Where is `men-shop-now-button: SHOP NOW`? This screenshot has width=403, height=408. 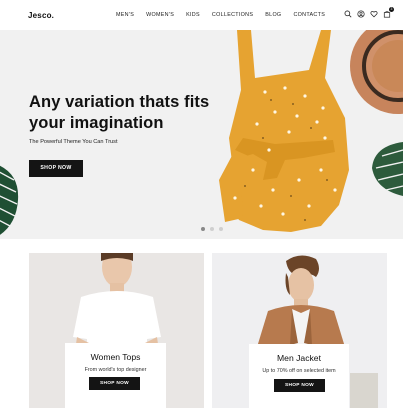 men-shop-now-button: SHOP NOW is located at coordinates (299, 385).